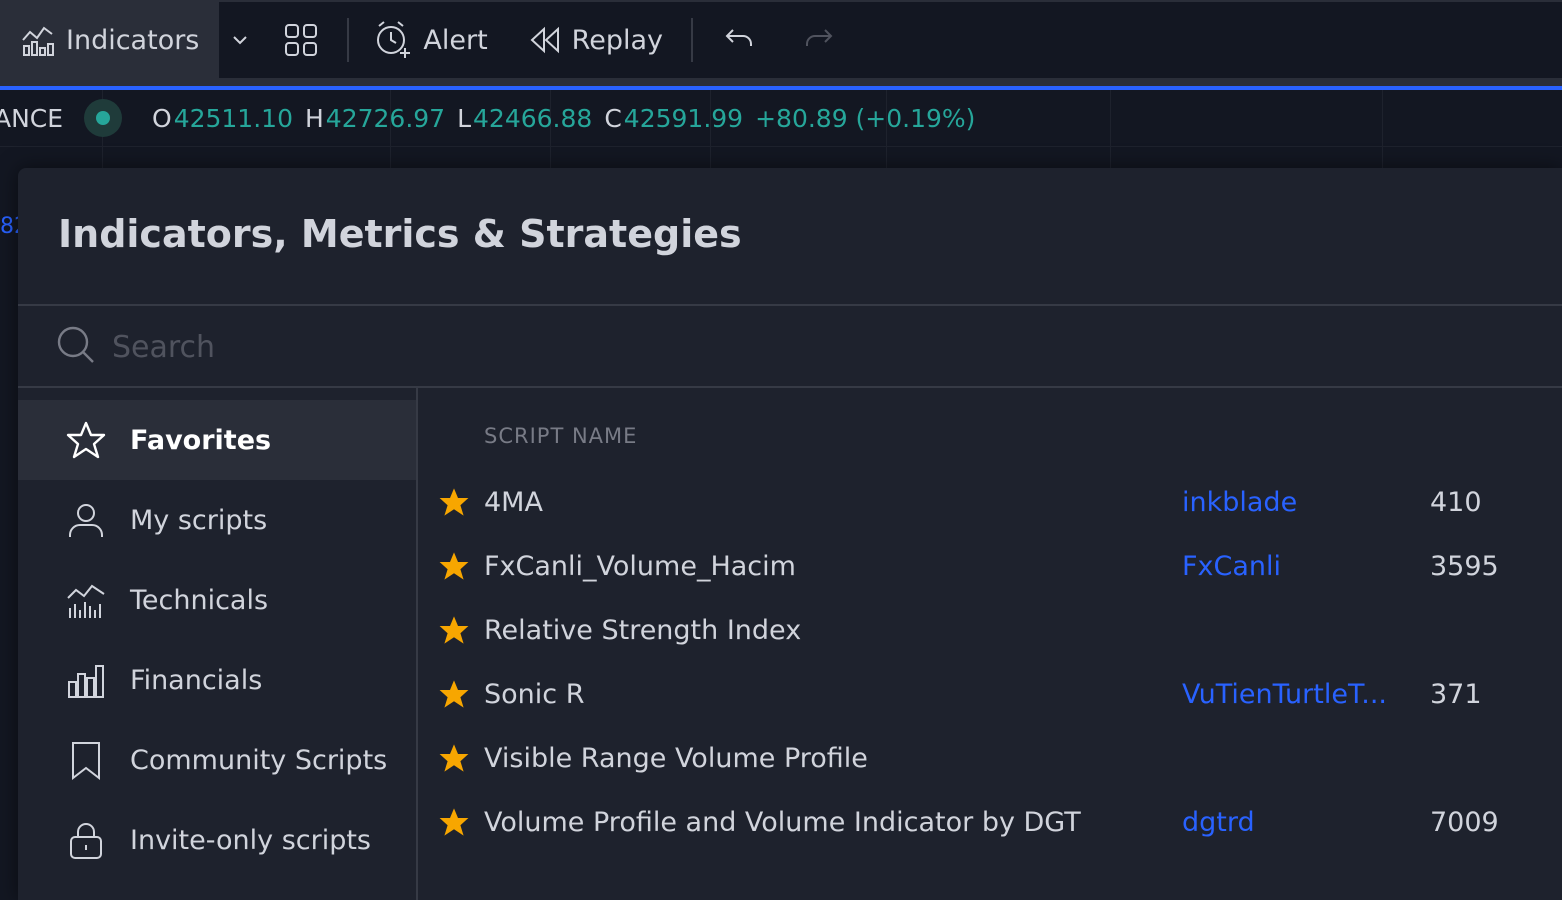  I want to click on sidebar-item-favorites: Favorites, so click(217, 440).